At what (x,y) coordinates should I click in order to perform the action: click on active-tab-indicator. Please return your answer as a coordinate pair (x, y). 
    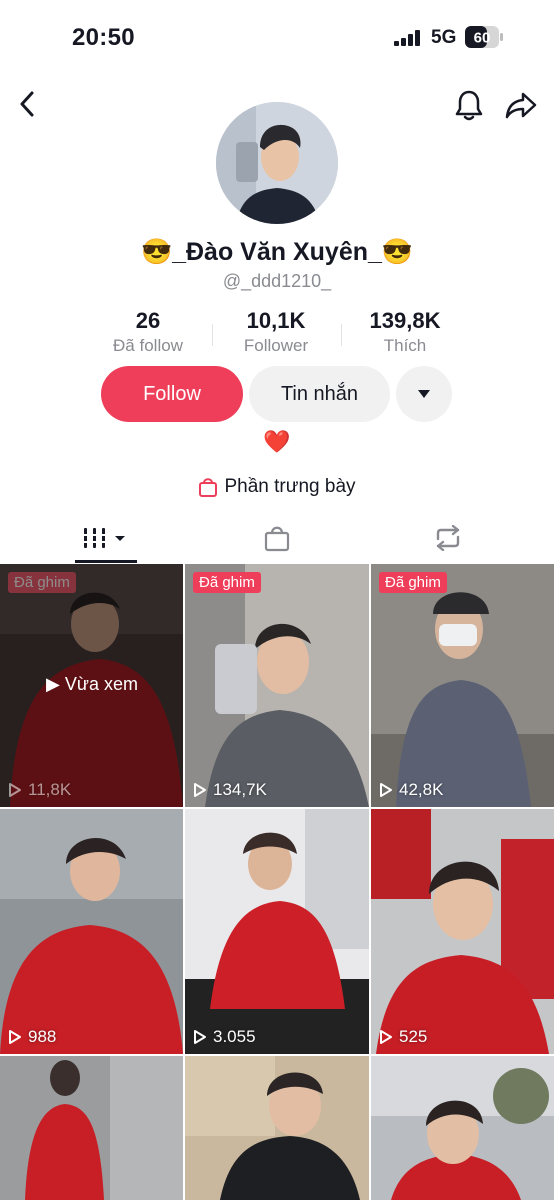
    Looking at the image, I should click on (106, 561).